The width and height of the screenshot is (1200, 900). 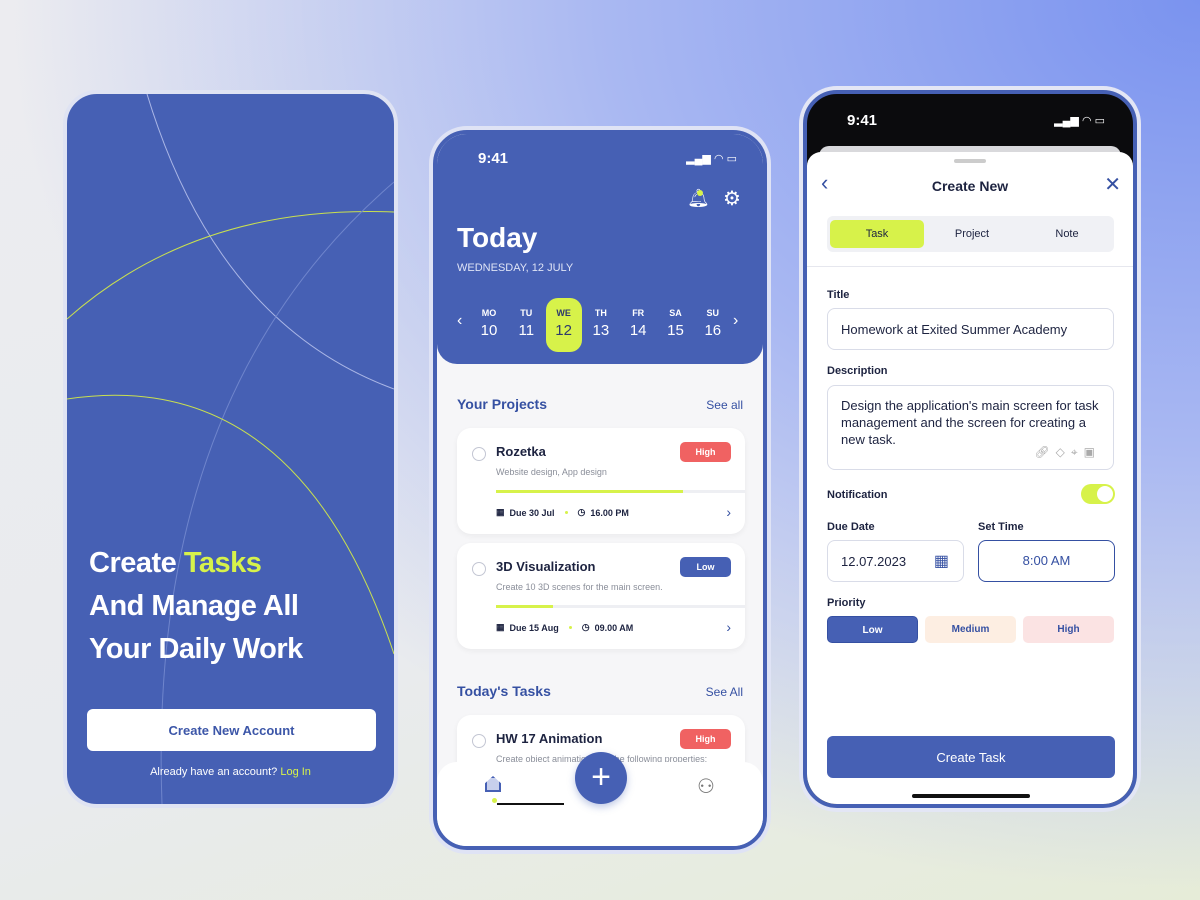 I want to click on divider, so click(x=970, y=266).